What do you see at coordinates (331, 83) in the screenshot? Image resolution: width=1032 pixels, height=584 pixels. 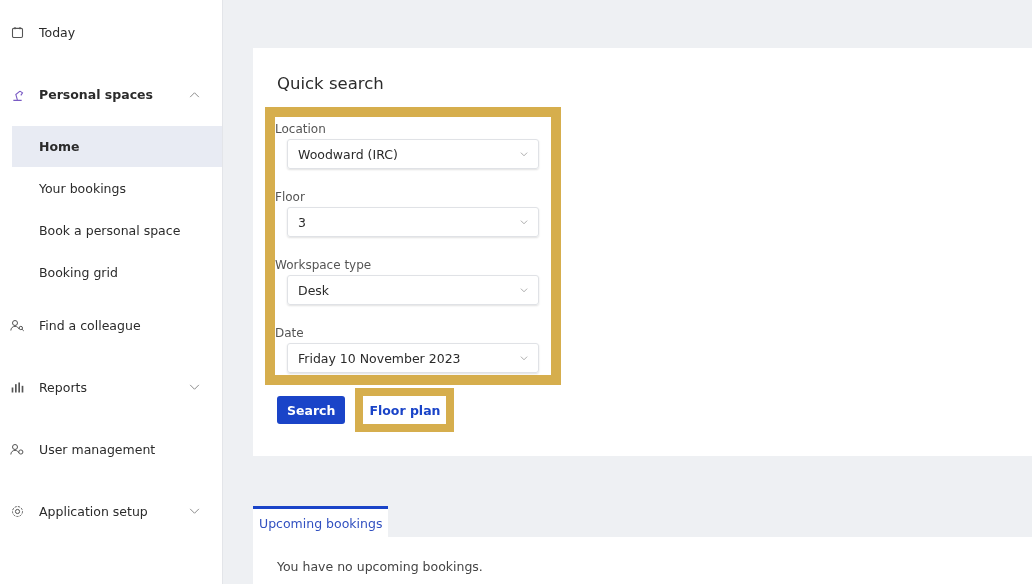 I see `card-title: Quick search` at bounding box center [331, 83].